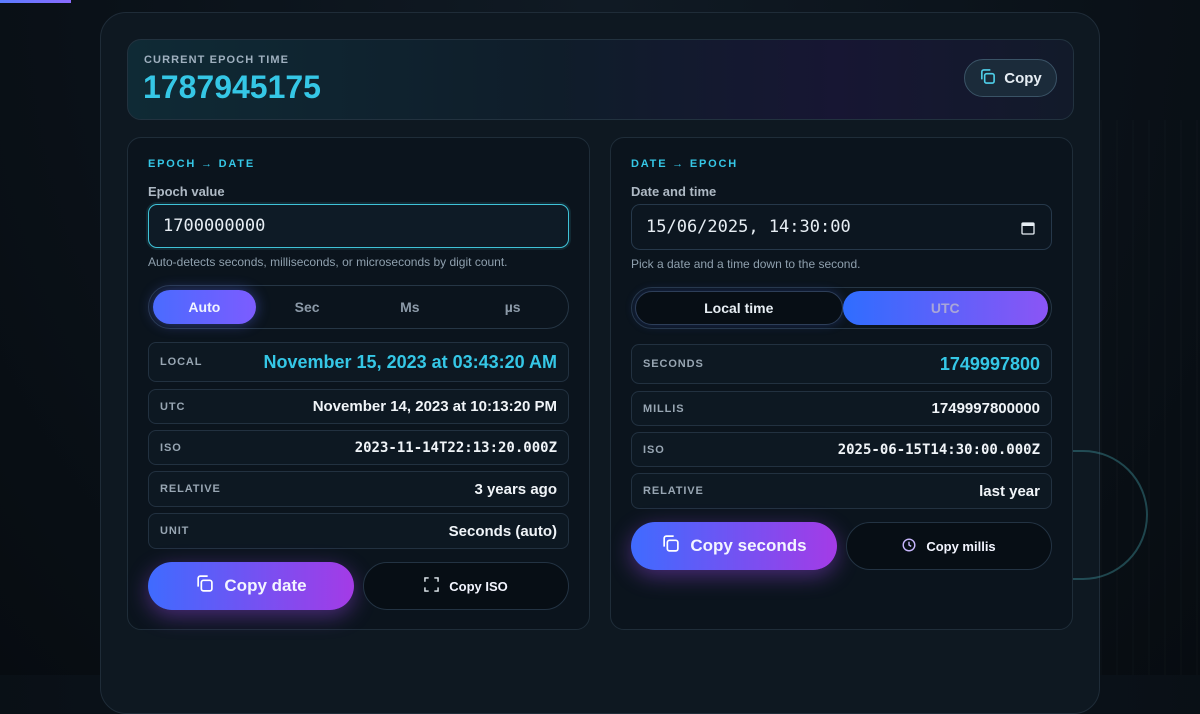 The width and height of the screenshot is (1200, 714). Describe the element at coordinates (173, 406) in the screenshot. I see `row-key: UTC` at that location.